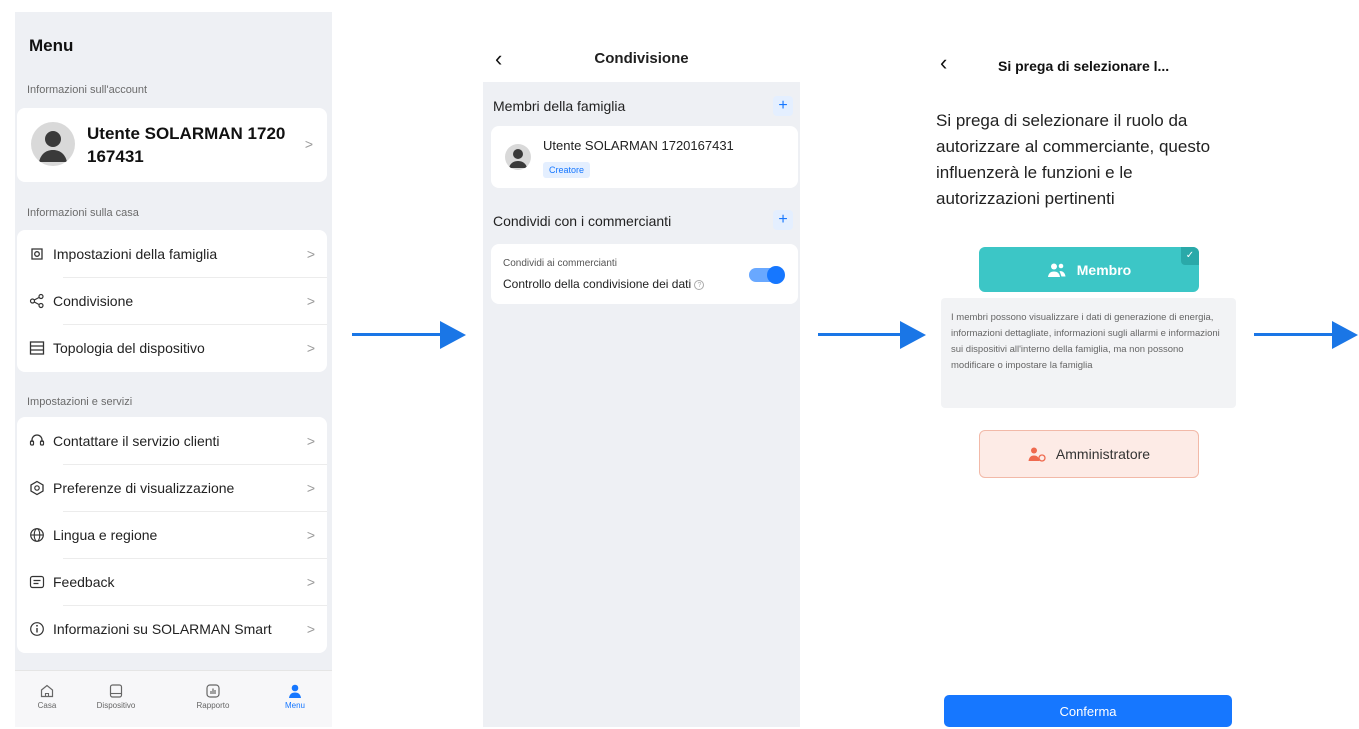 This screenshot has height=729, width=1359. What do you see at coordinates (604, 284) in the screenshot?
I see `toggle-label: Controllo della condivisione dei dati ?` at bounding box center [604, 284].